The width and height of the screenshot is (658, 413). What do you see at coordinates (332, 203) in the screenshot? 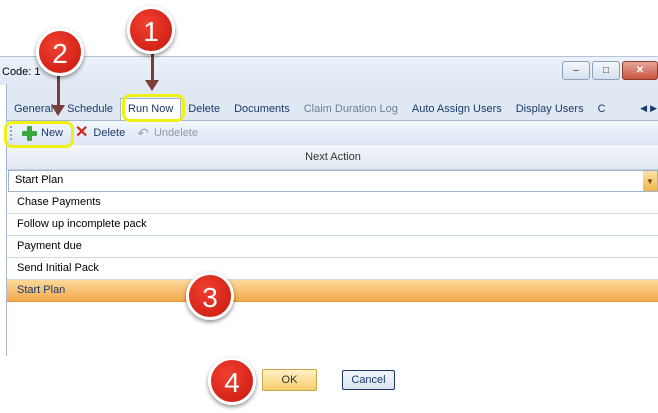
I see `list-item: Chase Payments` at bounding box center [332, 203].